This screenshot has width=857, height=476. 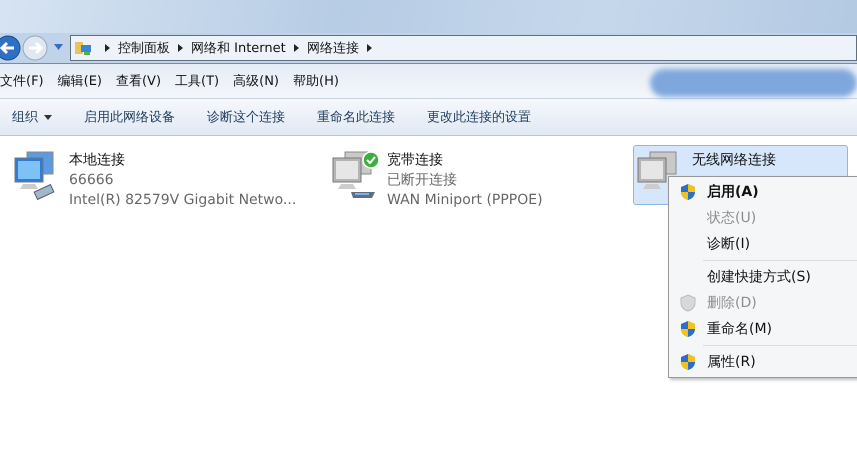 I want to click on context-menu-item: 属性(R), so click(x=763, y=362).